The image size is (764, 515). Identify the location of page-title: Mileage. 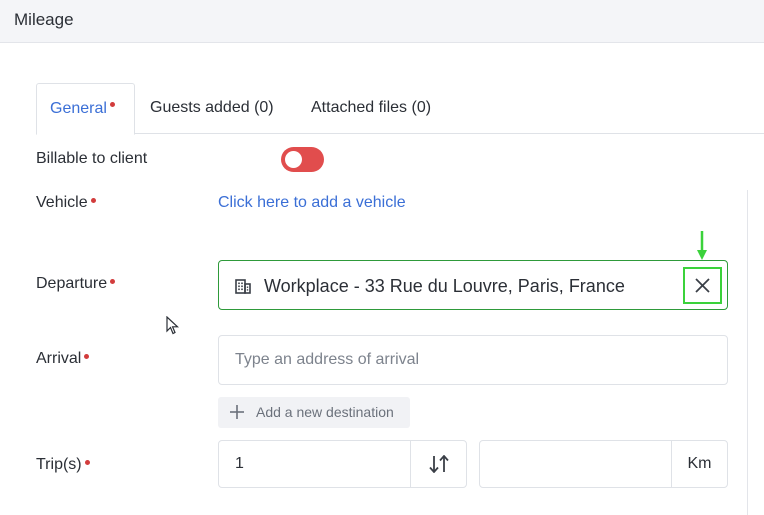
(44, 19).